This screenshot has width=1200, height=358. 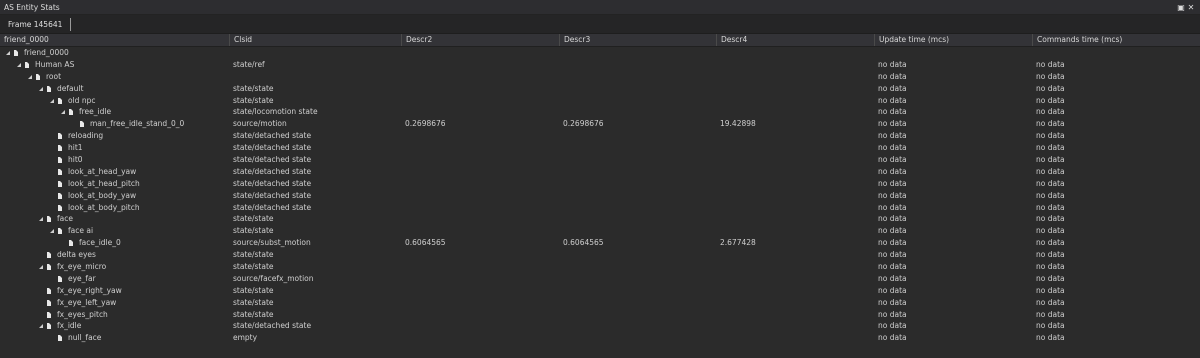 I want to click on clsid-cell: state/state, so click(x=253, y=100).